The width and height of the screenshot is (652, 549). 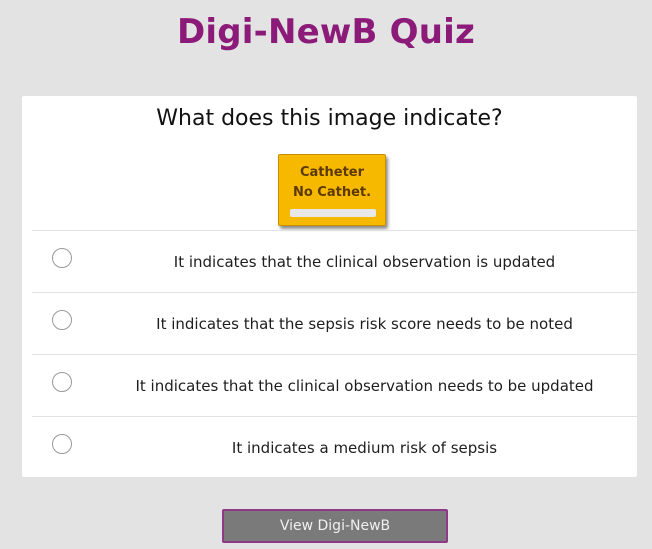 I want to click on question-text: What does this image indicate?, so click(x=329, y=118).